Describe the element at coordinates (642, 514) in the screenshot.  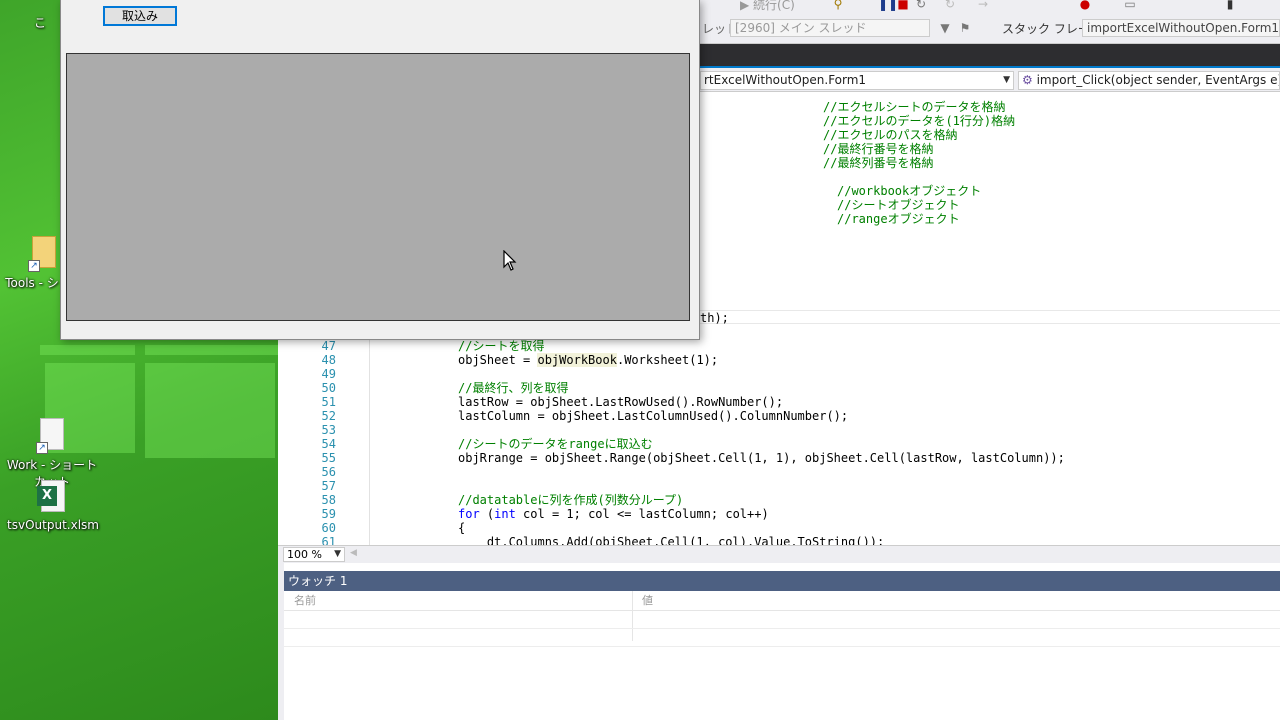
I see `code-fragment: col = 1; col <= lastColumn; col++)` at that location.